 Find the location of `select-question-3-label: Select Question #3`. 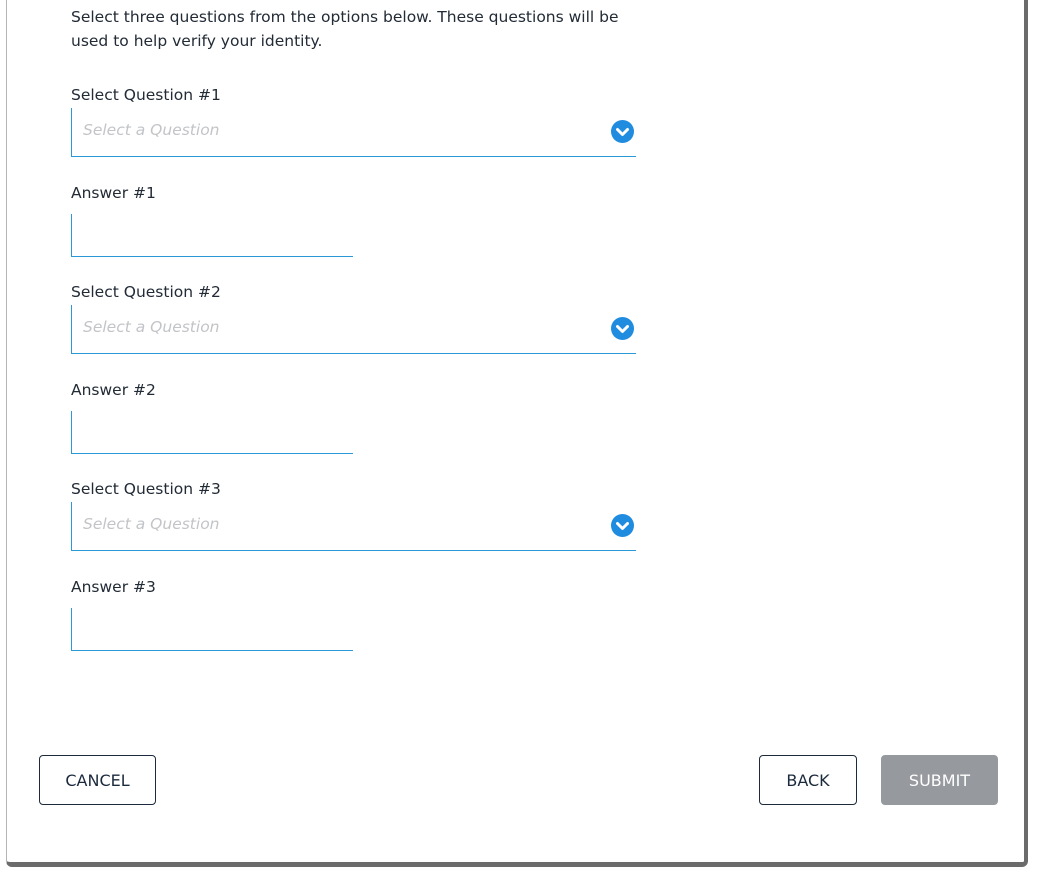

select-question-3-label: Select Question #3 is located at coordinates (146, 489).